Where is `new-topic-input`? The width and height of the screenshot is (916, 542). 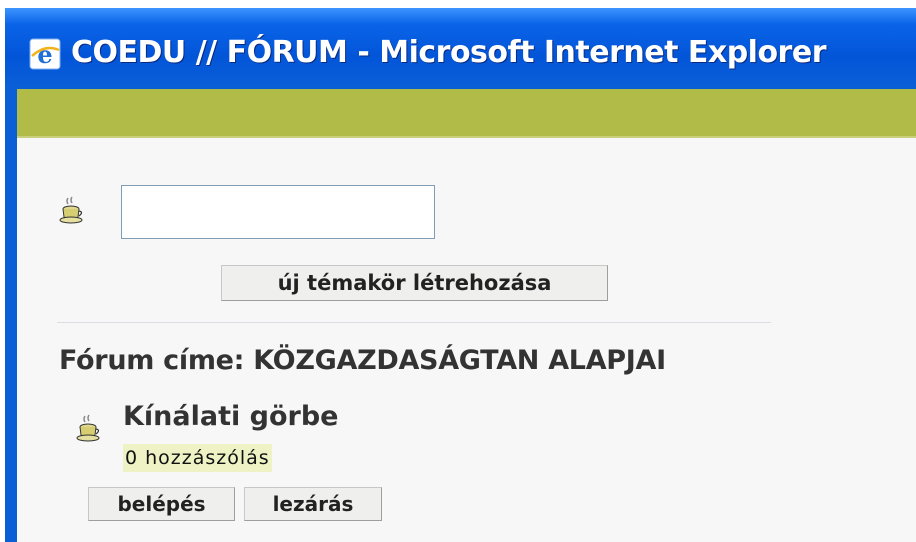
new-topic-input is located at coordinates (278, 212).